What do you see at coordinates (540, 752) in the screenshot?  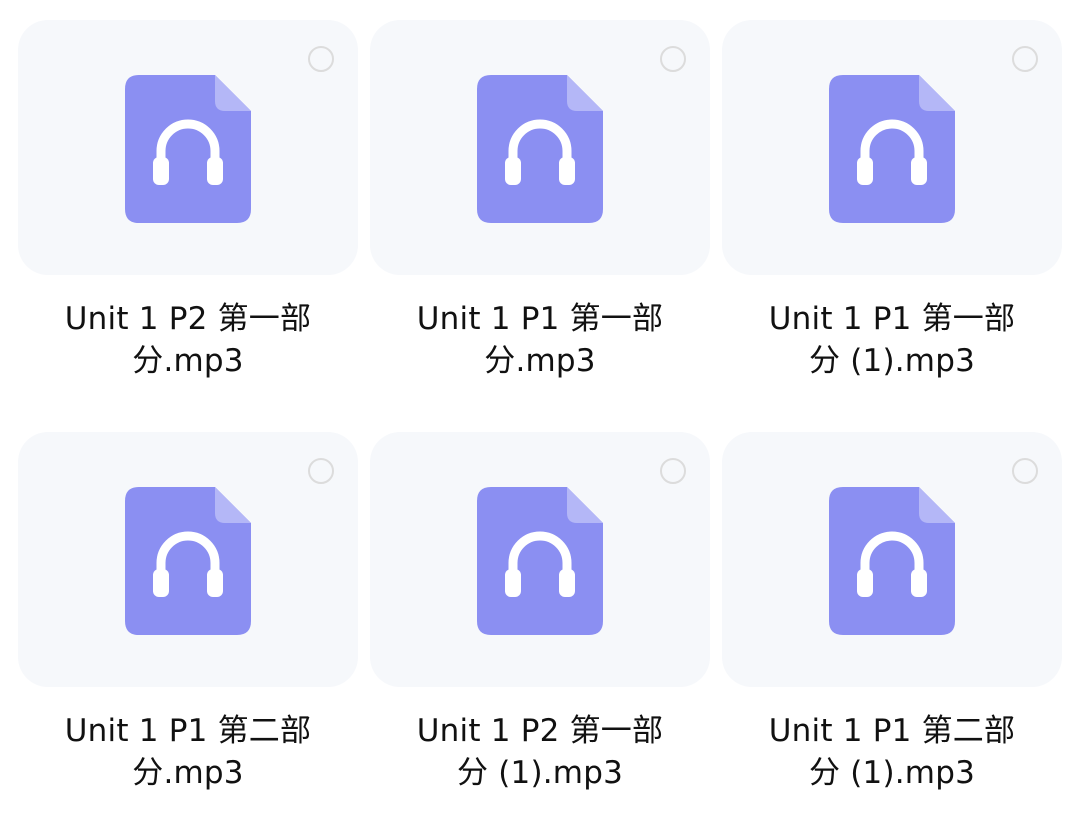 I see `file-name: Unit 1 P2 第一部 分 (1).mp3` at bounding box center [540, 752].